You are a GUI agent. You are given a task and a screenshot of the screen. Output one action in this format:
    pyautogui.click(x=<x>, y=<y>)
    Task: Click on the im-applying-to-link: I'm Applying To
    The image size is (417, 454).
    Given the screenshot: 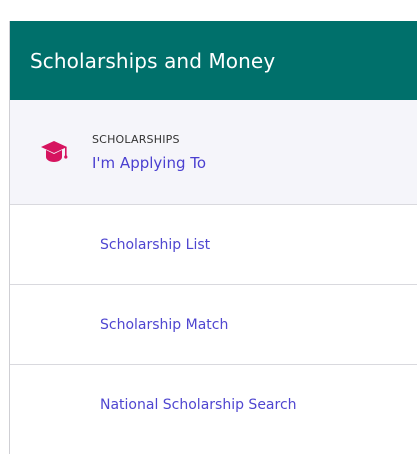 What is the action you would take?
    pyautogui.click(x=149, y=163)
    